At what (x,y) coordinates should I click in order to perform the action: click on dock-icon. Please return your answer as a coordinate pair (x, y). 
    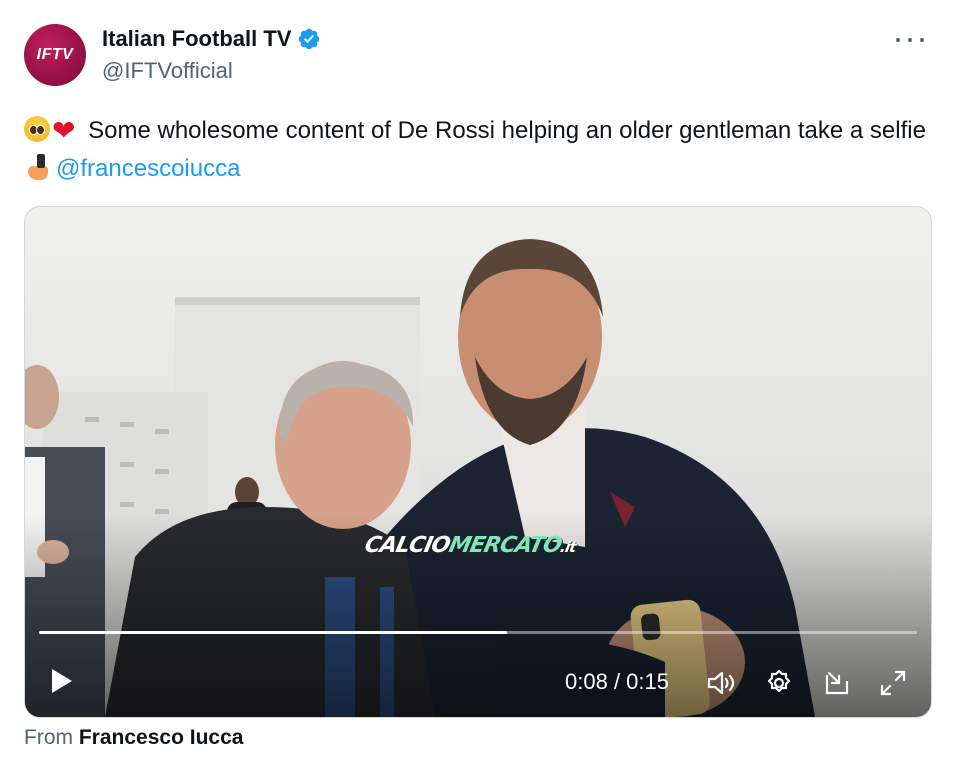
    Looking at the image, I should click on (837, 683).